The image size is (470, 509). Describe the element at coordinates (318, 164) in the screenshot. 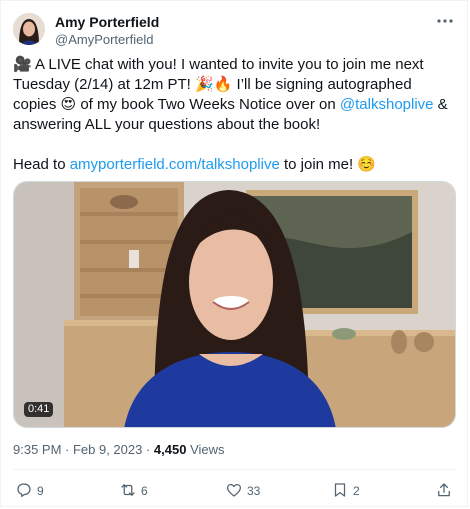

I see `tweet-text-part: to join me!` at that location.